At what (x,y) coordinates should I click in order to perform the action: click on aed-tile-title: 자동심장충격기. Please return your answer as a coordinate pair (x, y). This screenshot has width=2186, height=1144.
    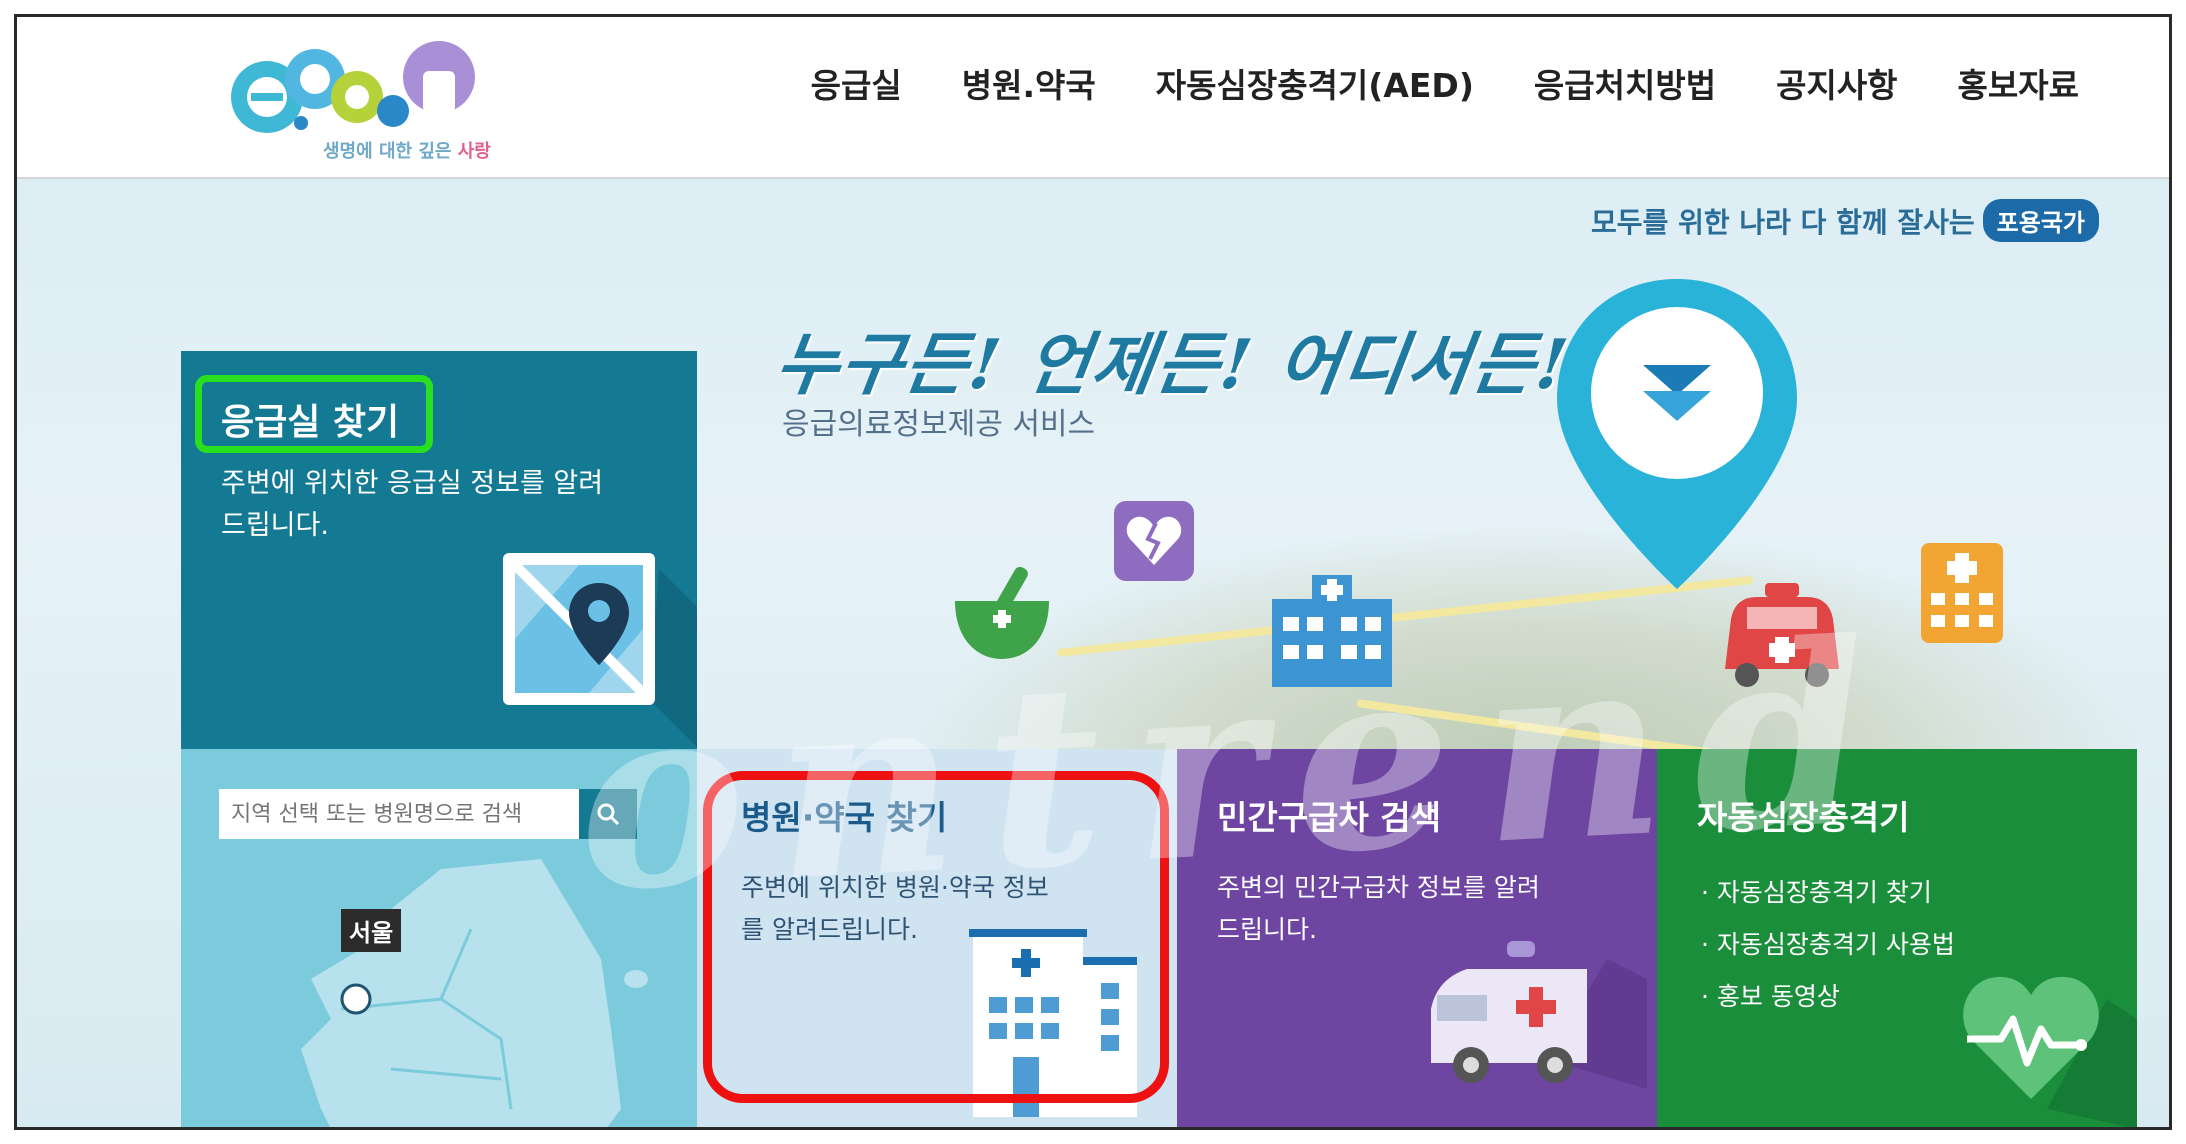
    Looking at the image, I should click on (1803, 817).